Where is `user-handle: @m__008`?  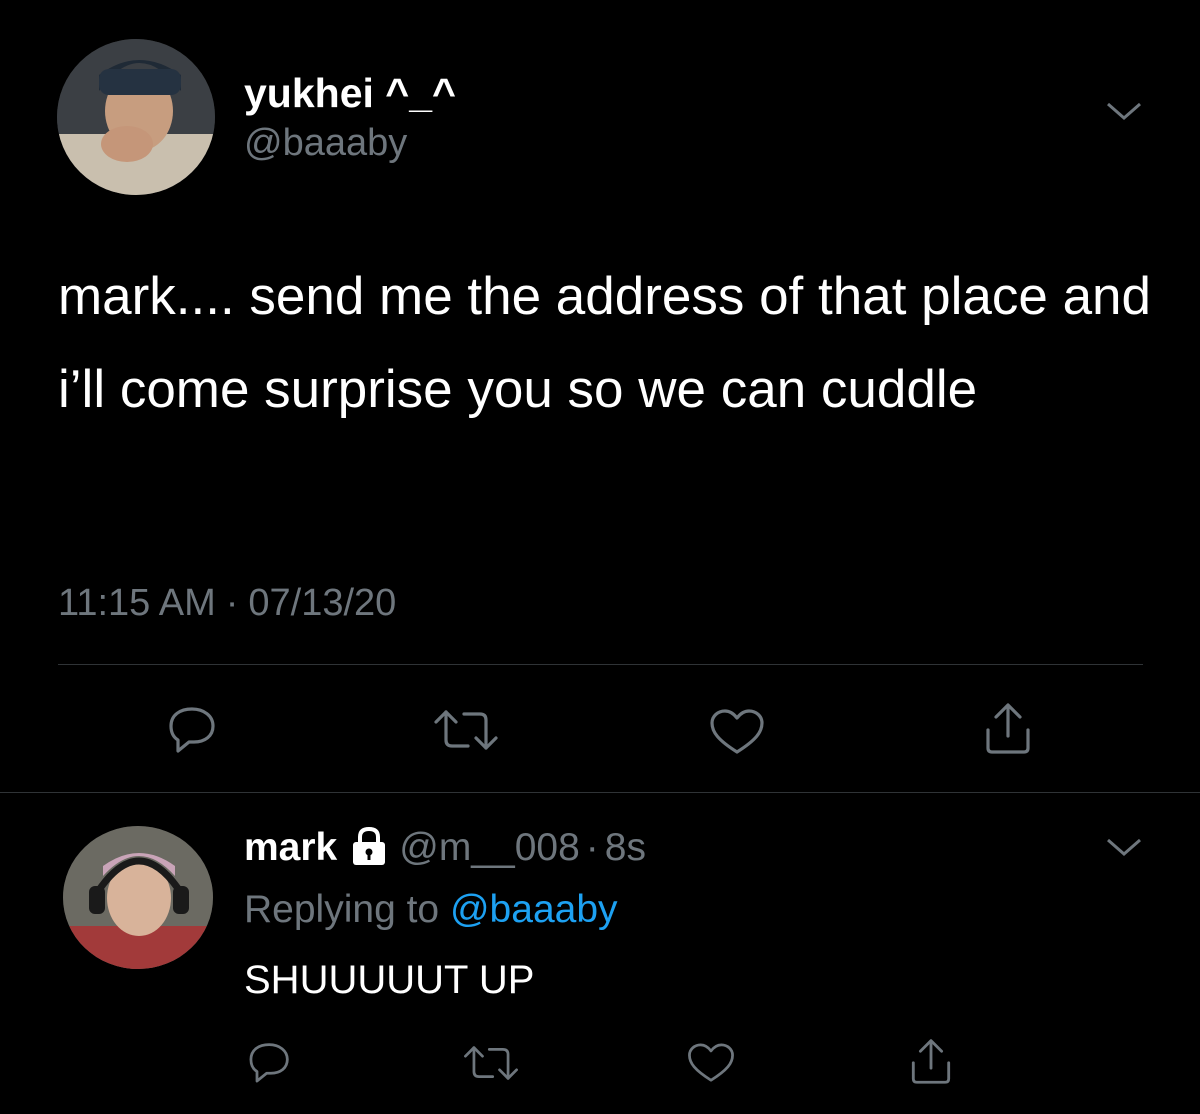
user-handle: @m__008 is located at coordinates (489, 847).